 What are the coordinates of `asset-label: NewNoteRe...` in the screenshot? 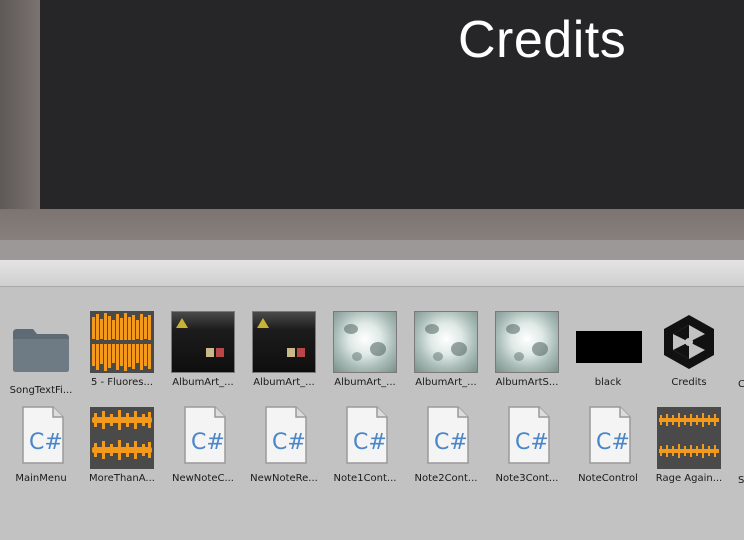 It's located at (284, 478).